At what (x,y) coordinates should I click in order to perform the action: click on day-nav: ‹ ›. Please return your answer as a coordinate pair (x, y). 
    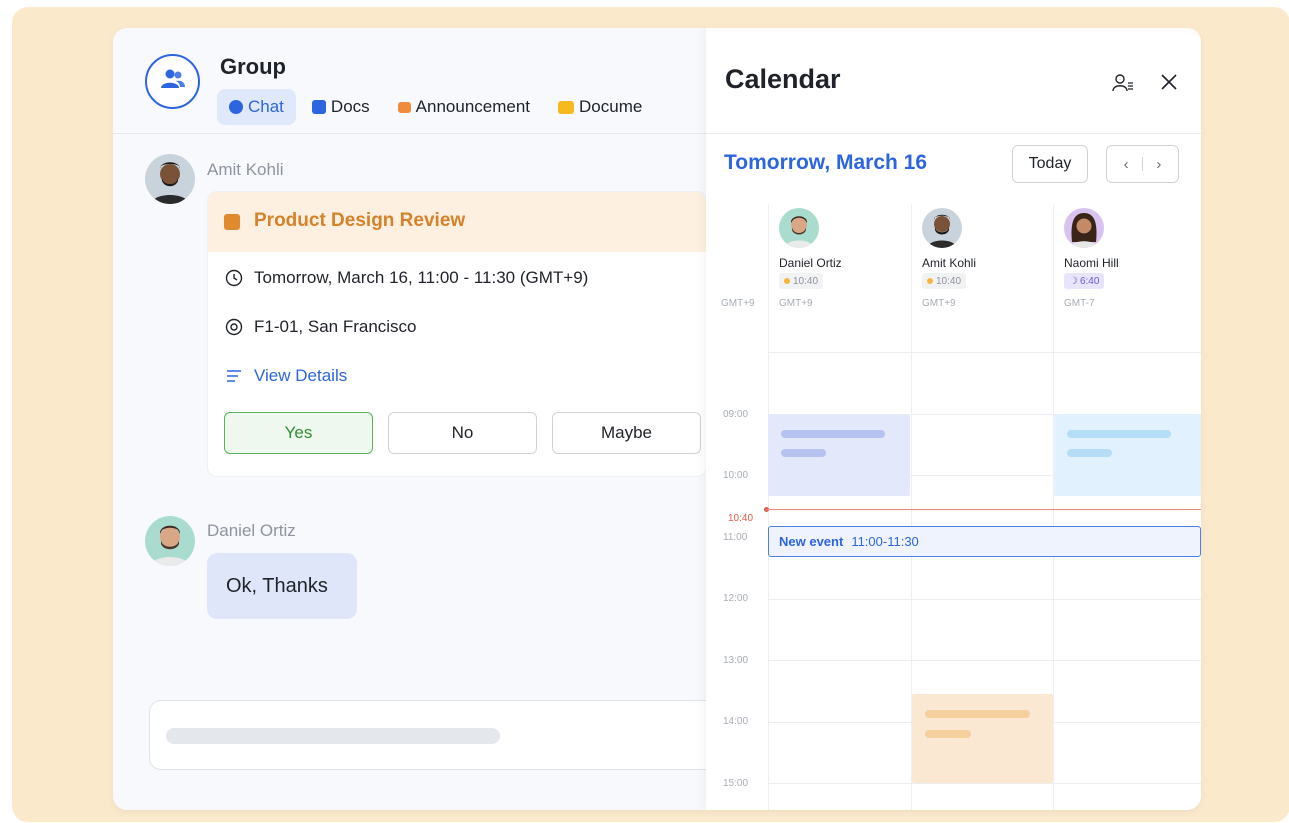
    Looking at the image, I should click on (1142, 164).